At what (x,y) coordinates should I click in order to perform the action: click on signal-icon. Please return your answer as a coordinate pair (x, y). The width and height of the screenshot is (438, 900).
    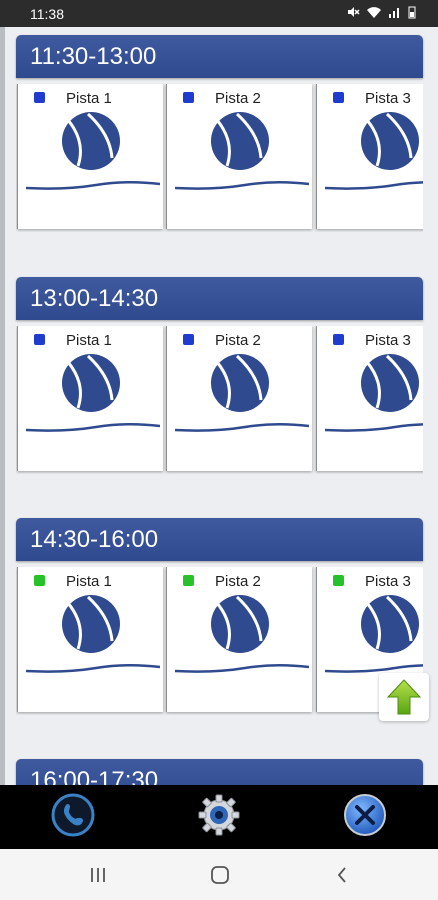
    Looking at the image, I should click on (394, 13).